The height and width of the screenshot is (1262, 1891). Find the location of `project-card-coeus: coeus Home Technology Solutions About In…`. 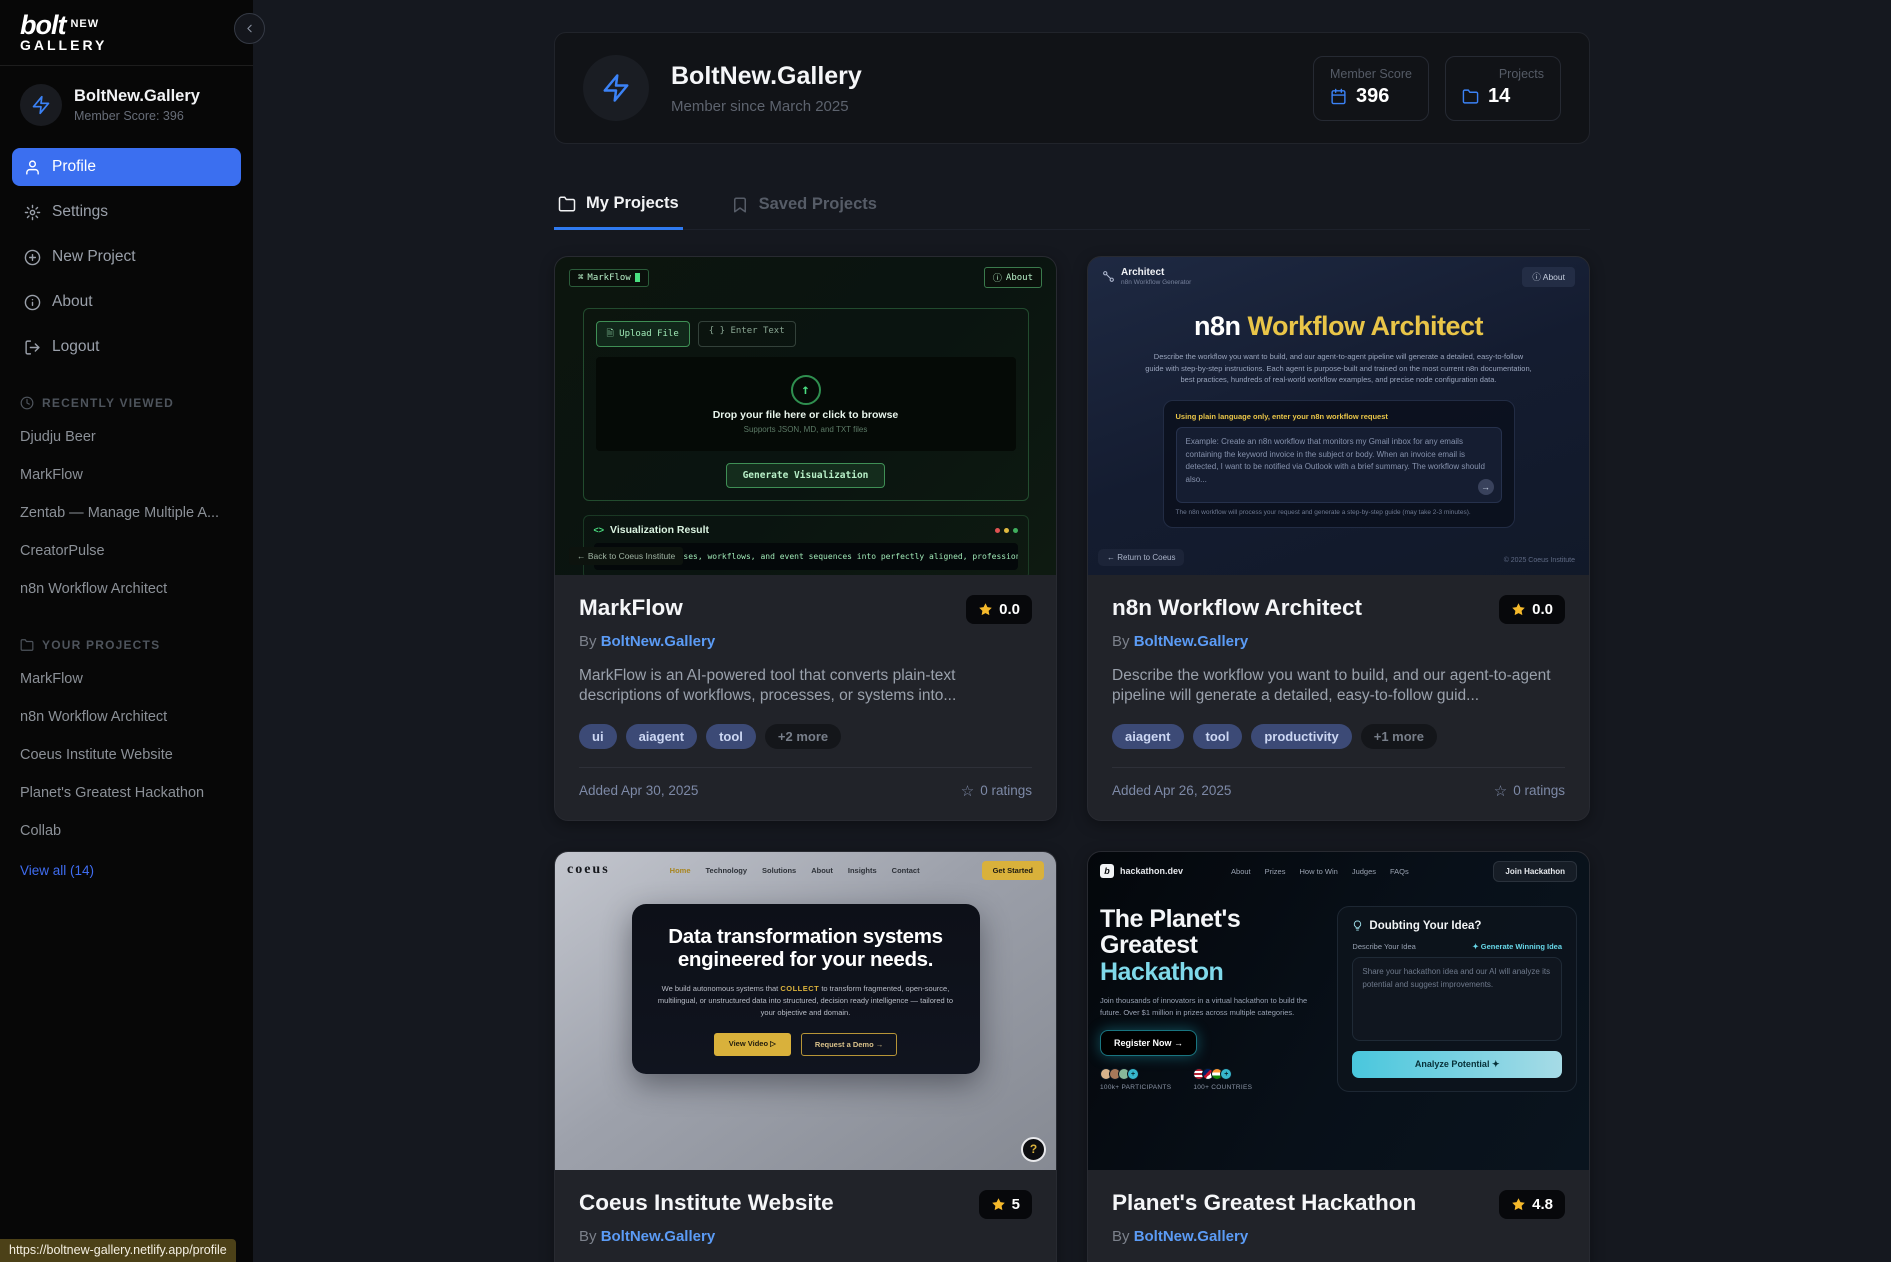

project-card-coeus: coeus Home Technology Solutions About In… is located at coordinates (805, 1056).